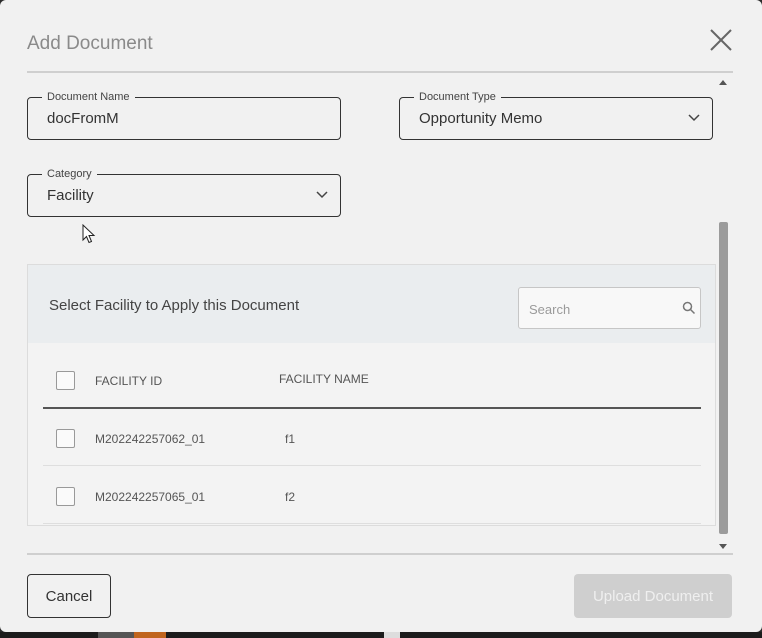 The image size is (762, 638). I want to click on facility-id-cell: M202242257065_01, so click(150, 497).